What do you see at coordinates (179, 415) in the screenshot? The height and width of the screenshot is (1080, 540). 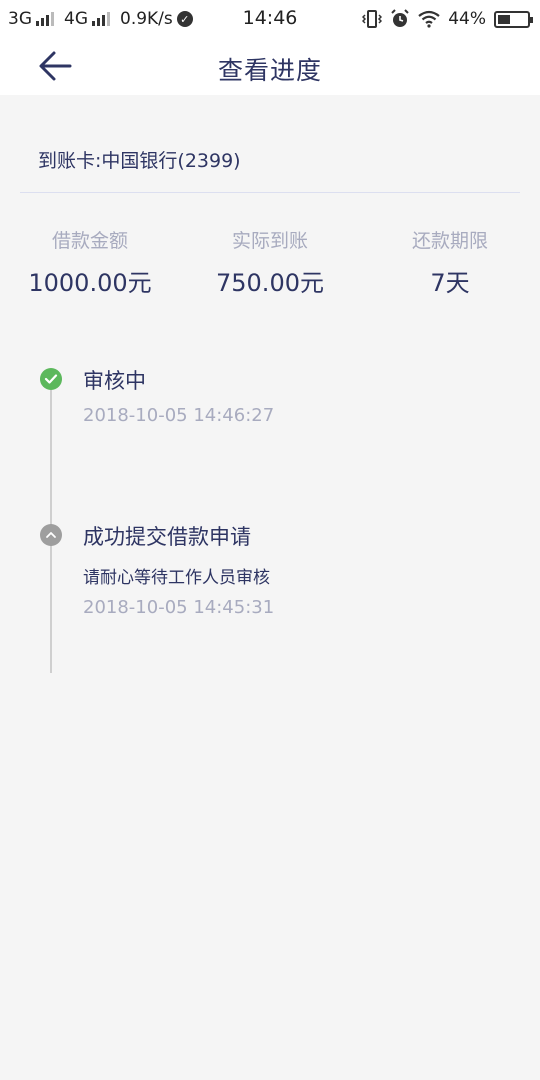 I see `timeline-time: 2018-10-05 14:46:27` at bounding box center [179, 415].